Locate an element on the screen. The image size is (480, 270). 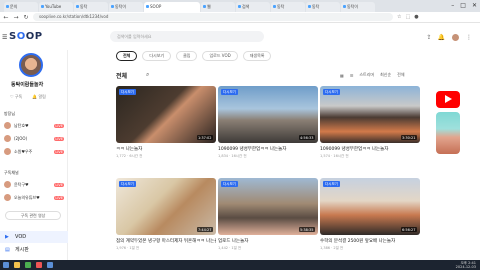
video-thumbnail: 다시보기 4:56:33 is located at coordinates (268, 114).